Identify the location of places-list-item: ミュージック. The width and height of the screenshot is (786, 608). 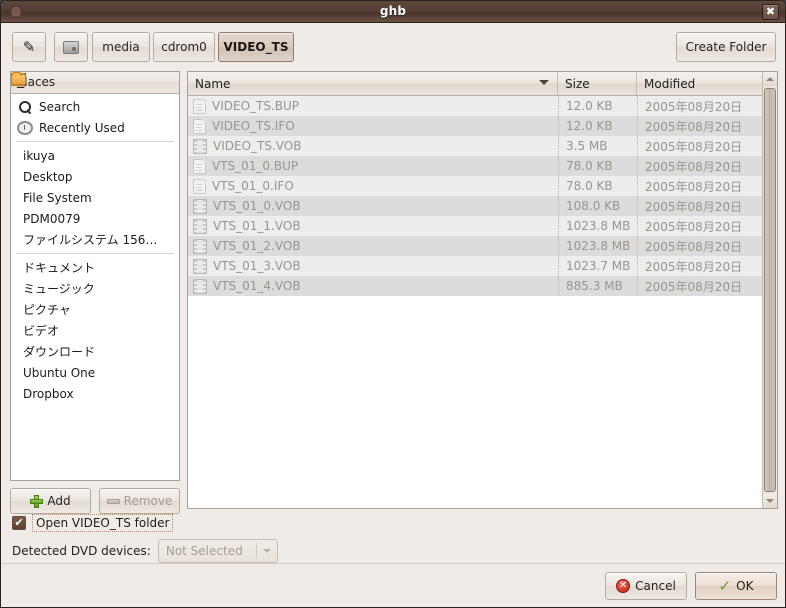
(95, 185).